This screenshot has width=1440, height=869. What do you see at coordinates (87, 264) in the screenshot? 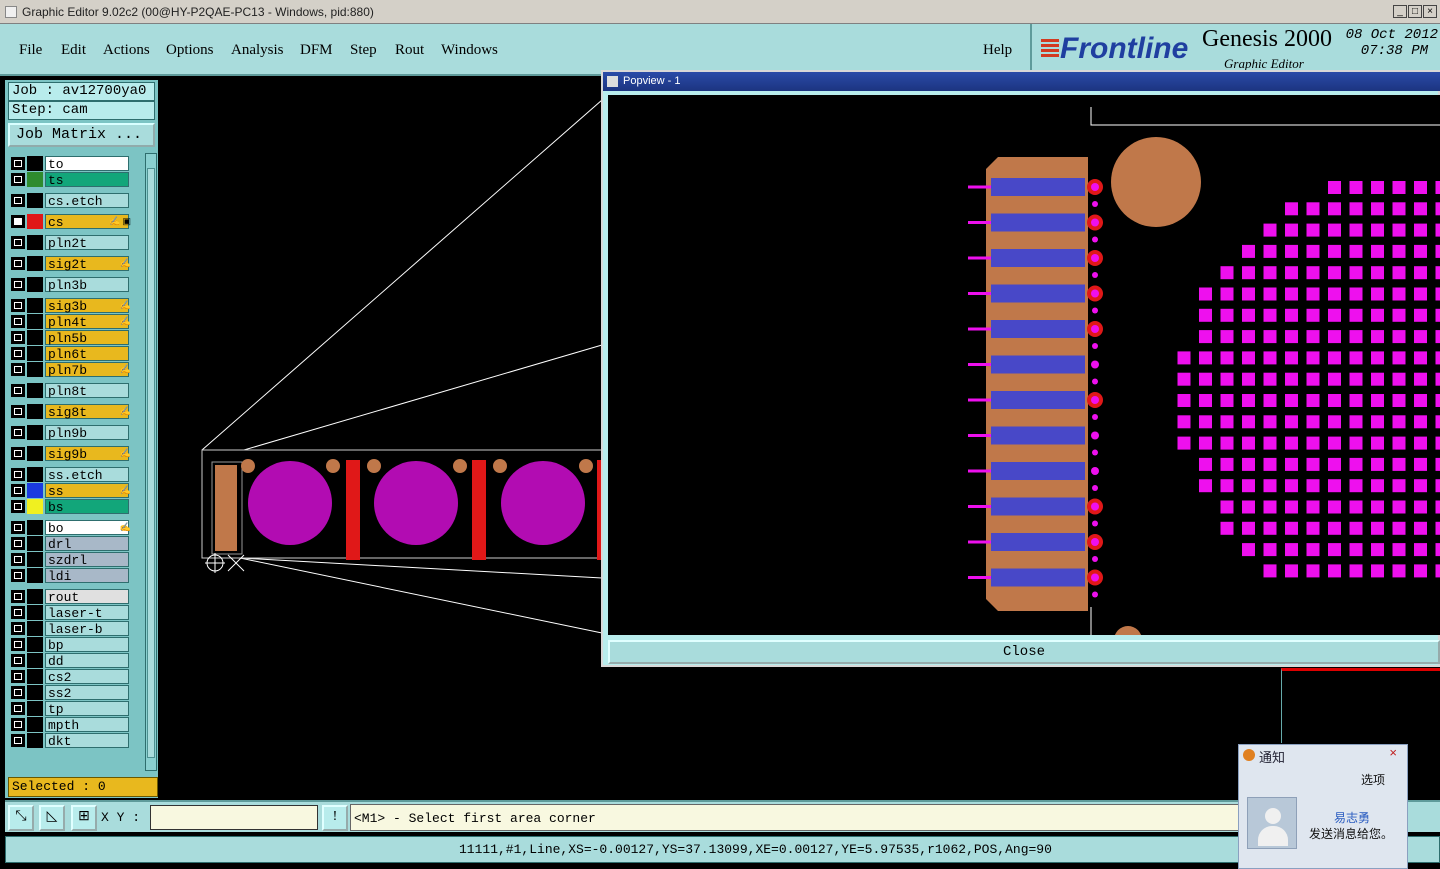
I see `layer-name: sig2t` at bounding box center [87, 264].